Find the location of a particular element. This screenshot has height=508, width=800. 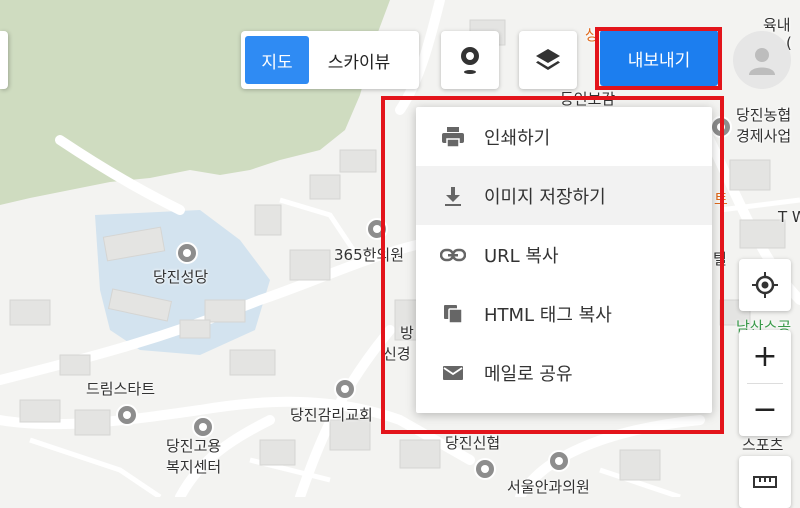

export-button: 내보내기 is located at coordinates (659, 58).